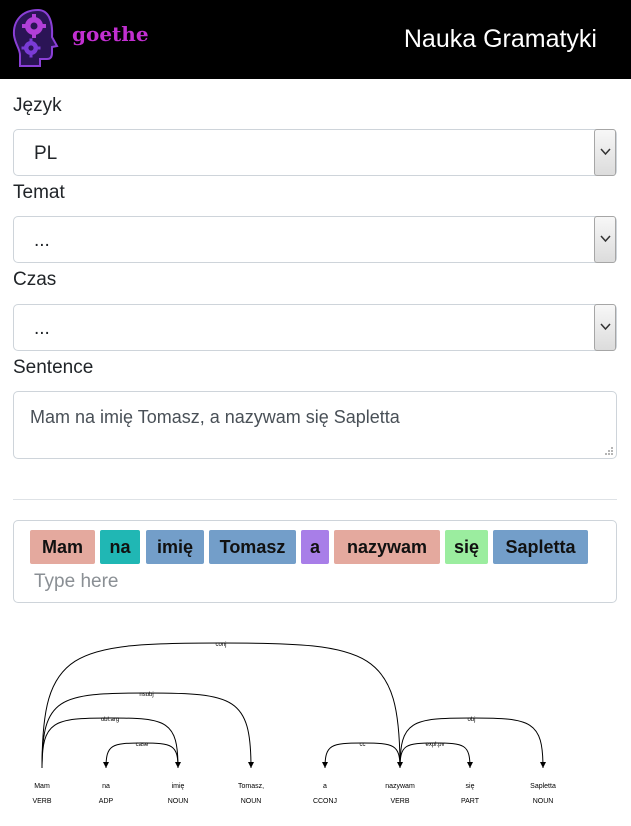  I want to click on divider, so click(315, 499).